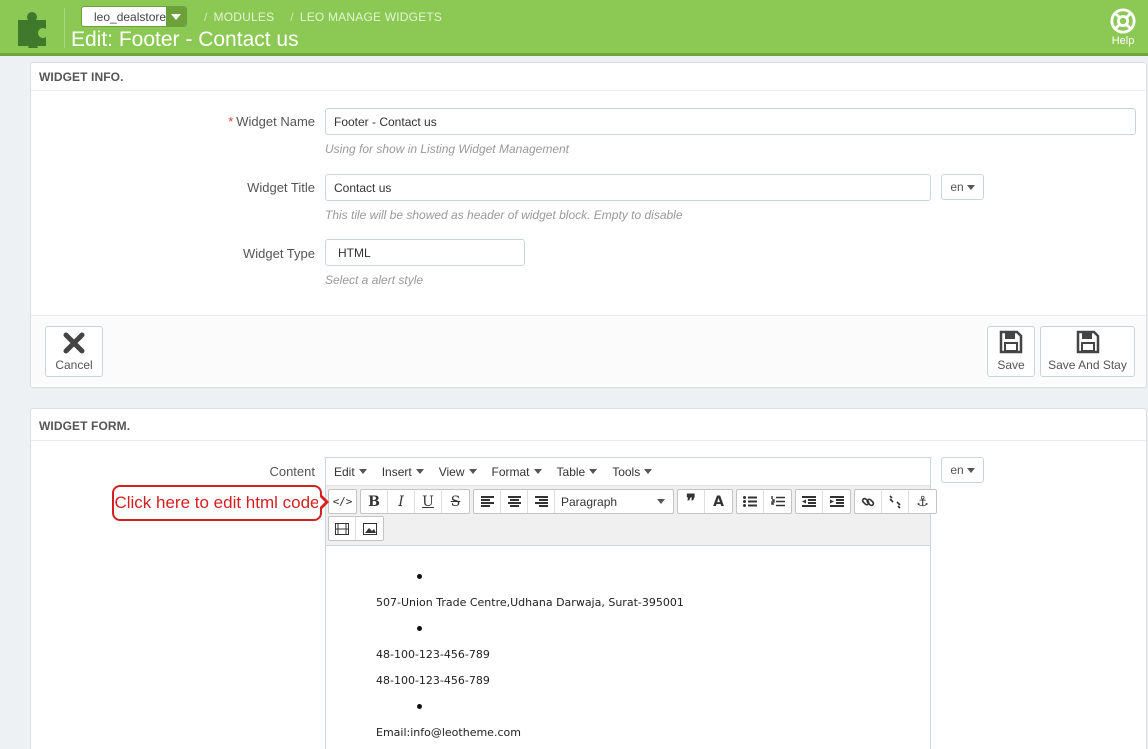 Image resolution: width=1148 pixels, height=749 pixels. I want to click on shop-selector: leo_dealstore, so click(134, 16).